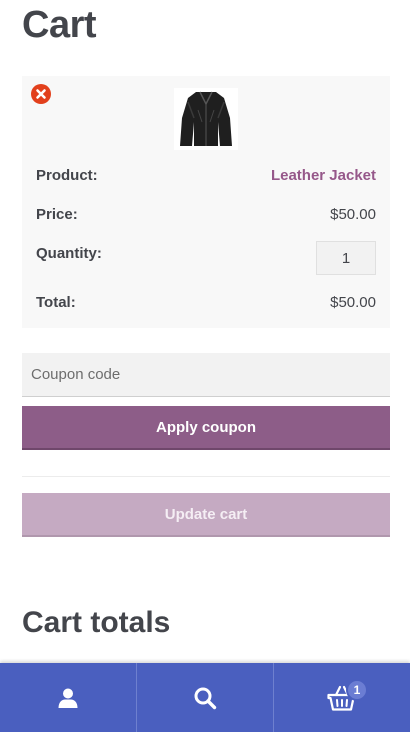  I want to click on quantity-label: Quantity:, so click(69, 253).